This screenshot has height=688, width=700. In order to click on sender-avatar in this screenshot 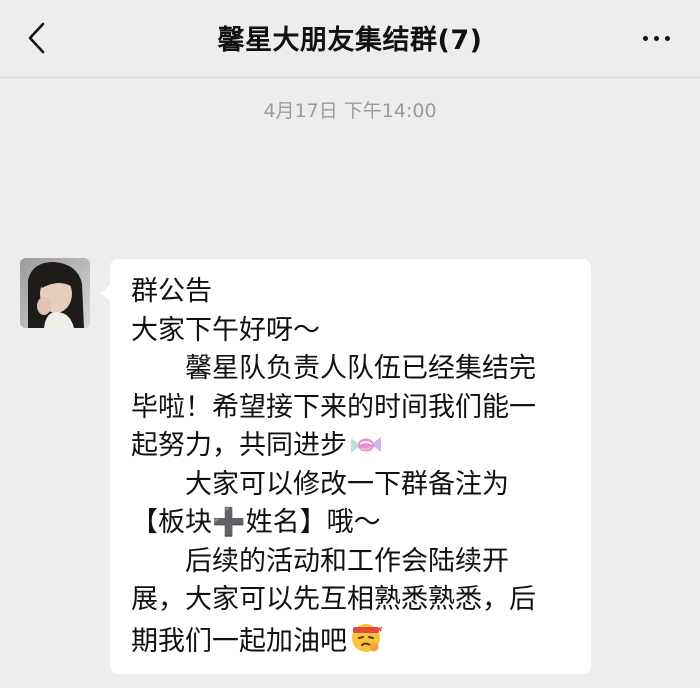, I will do `click(55, 293)`.